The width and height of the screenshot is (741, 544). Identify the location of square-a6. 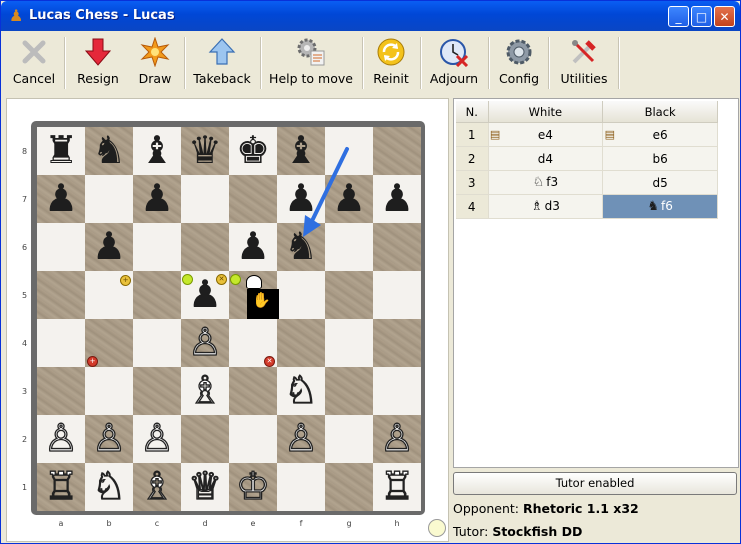
(61, 247).